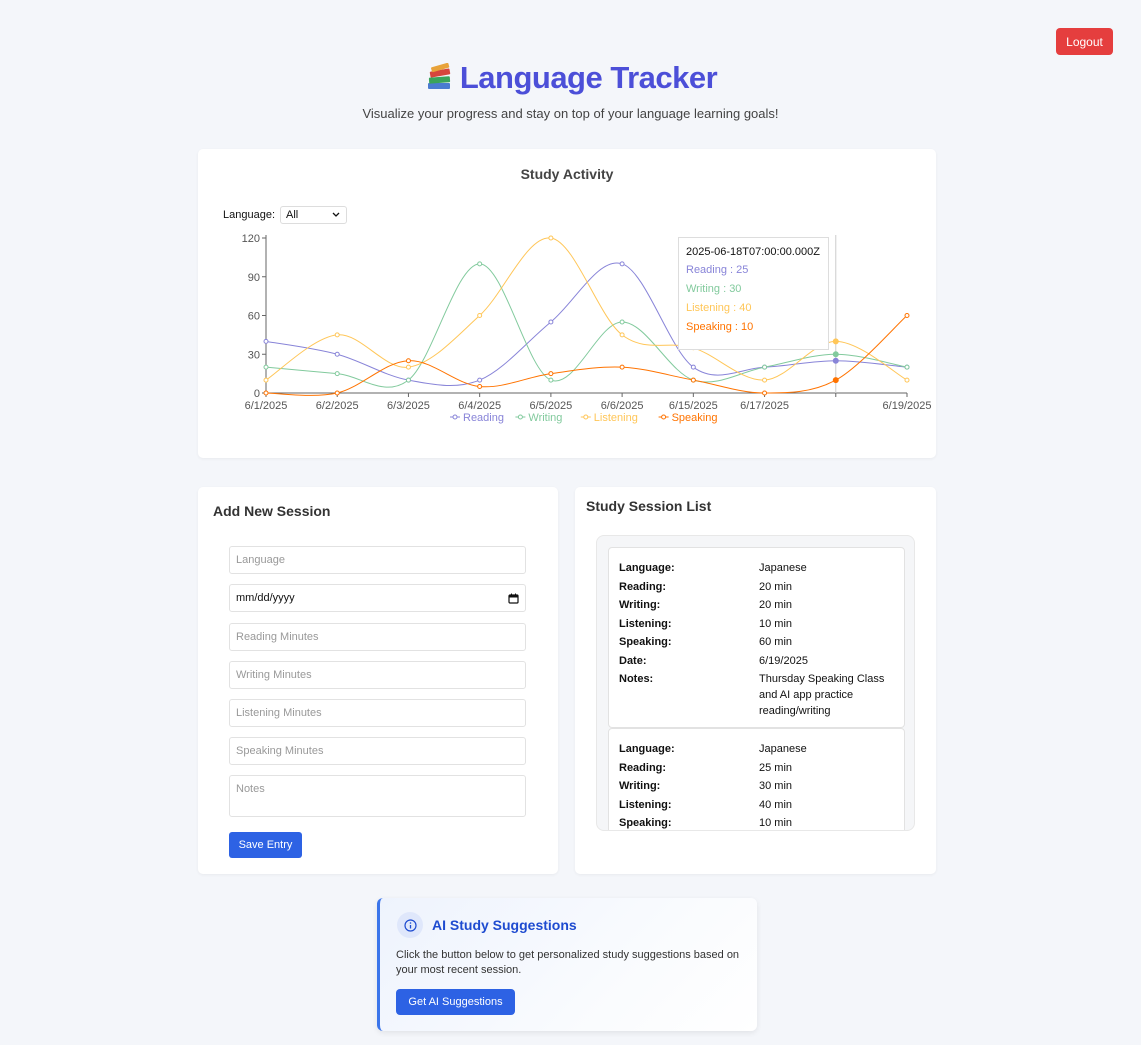  Describe the element at coordinates (377, 796) in the screenshot. I see `notes-textarea: Notes` at that location.